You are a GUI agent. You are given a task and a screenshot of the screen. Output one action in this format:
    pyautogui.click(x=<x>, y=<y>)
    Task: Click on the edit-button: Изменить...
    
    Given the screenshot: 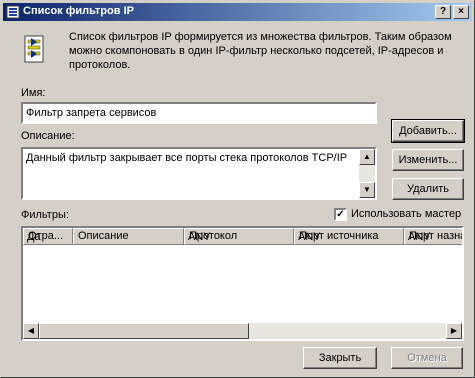 What is the action you would take?
    pyautogui.click(x=428, y=160)
    